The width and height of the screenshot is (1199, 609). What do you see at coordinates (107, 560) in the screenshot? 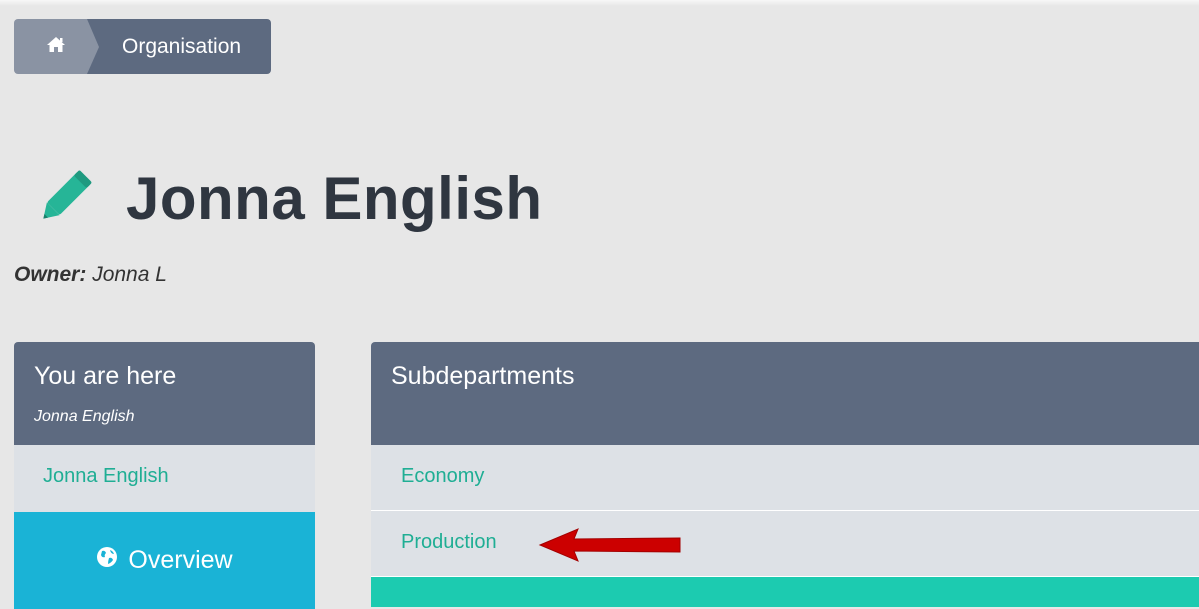
I see `globe-icon` at bounding box center [107, 560].